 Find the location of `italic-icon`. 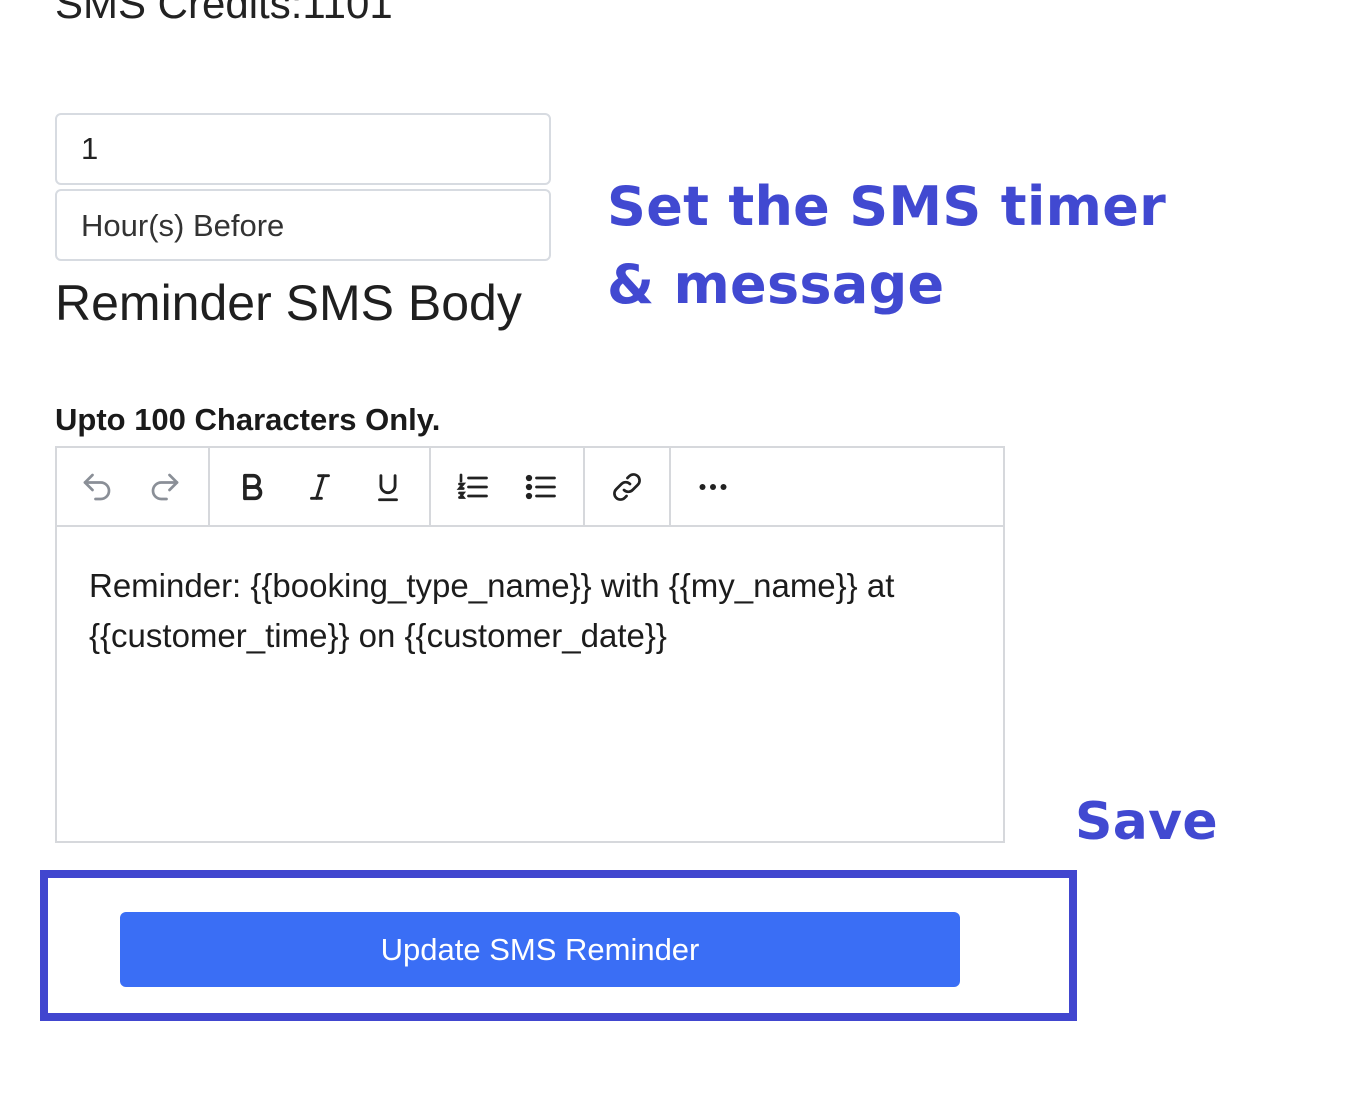

italic-icon is located at coordinates (320, 486).